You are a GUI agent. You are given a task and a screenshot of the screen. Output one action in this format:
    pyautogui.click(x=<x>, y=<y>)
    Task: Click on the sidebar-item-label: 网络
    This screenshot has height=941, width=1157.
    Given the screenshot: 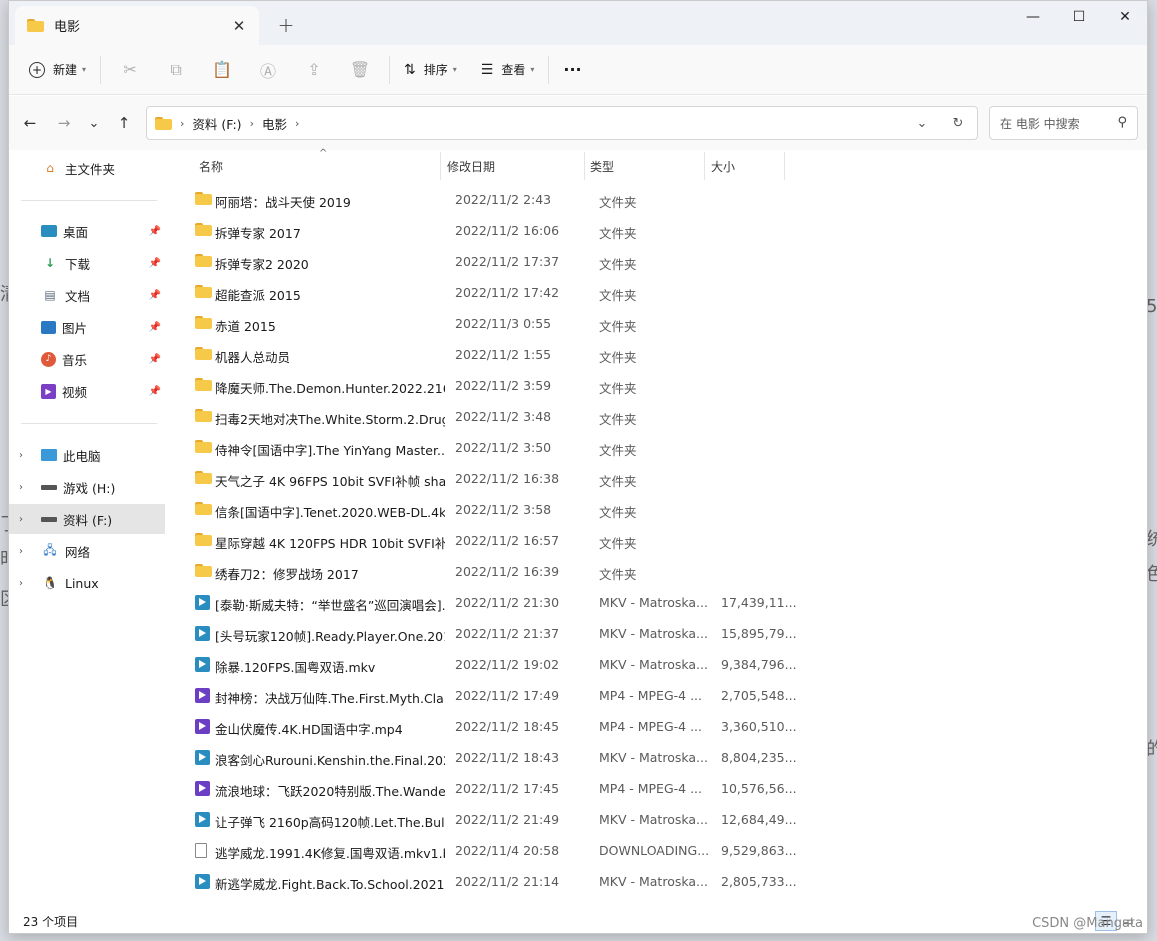 What is the action you would take?
    pyautogui.click(x=78, y=552)
    